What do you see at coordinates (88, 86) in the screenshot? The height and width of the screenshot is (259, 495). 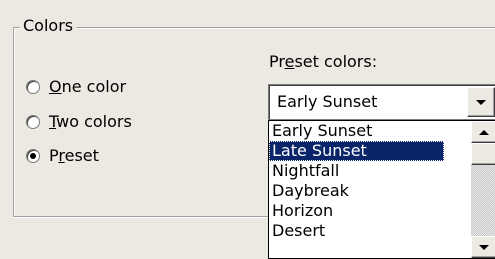 I see `radio-one-color-label: One color` at bounding box center [88, 86].